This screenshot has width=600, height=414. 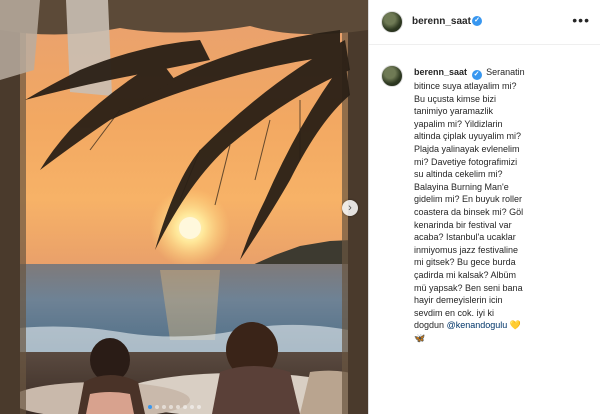 I want to click on avatar, so click(x=392, y=22).